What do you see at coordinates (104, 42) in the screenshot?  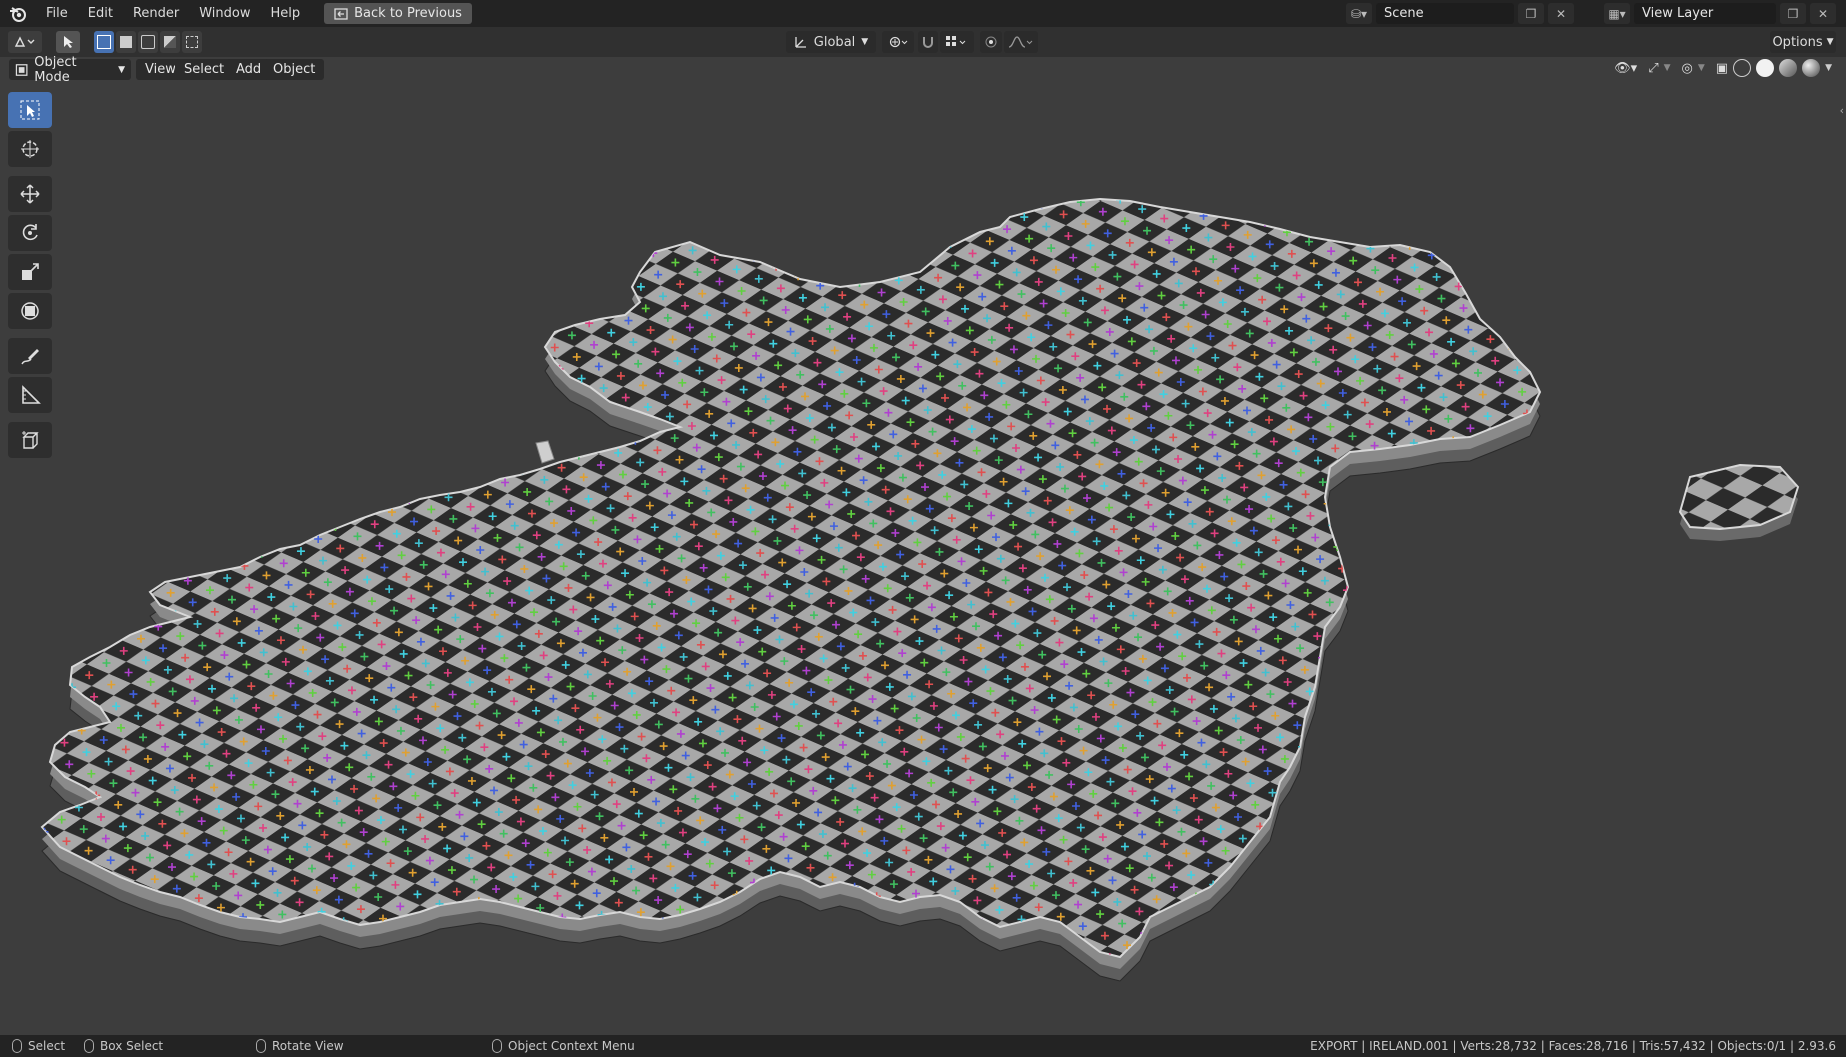 I see `select-mode-new-icon` at bounding box center [104, 42].